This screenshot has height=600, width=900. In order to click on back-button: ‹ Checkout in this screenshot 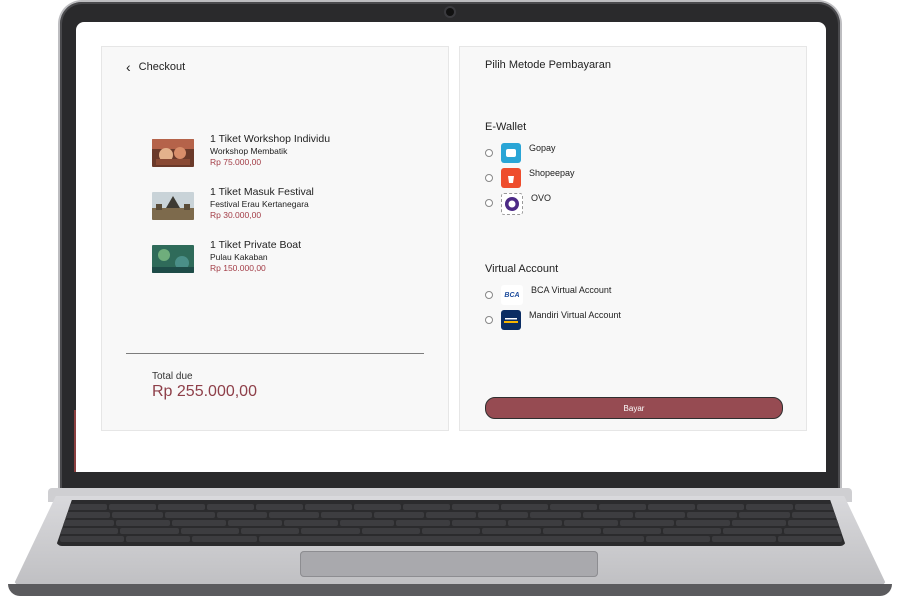, I will do `click(155, 67)`.